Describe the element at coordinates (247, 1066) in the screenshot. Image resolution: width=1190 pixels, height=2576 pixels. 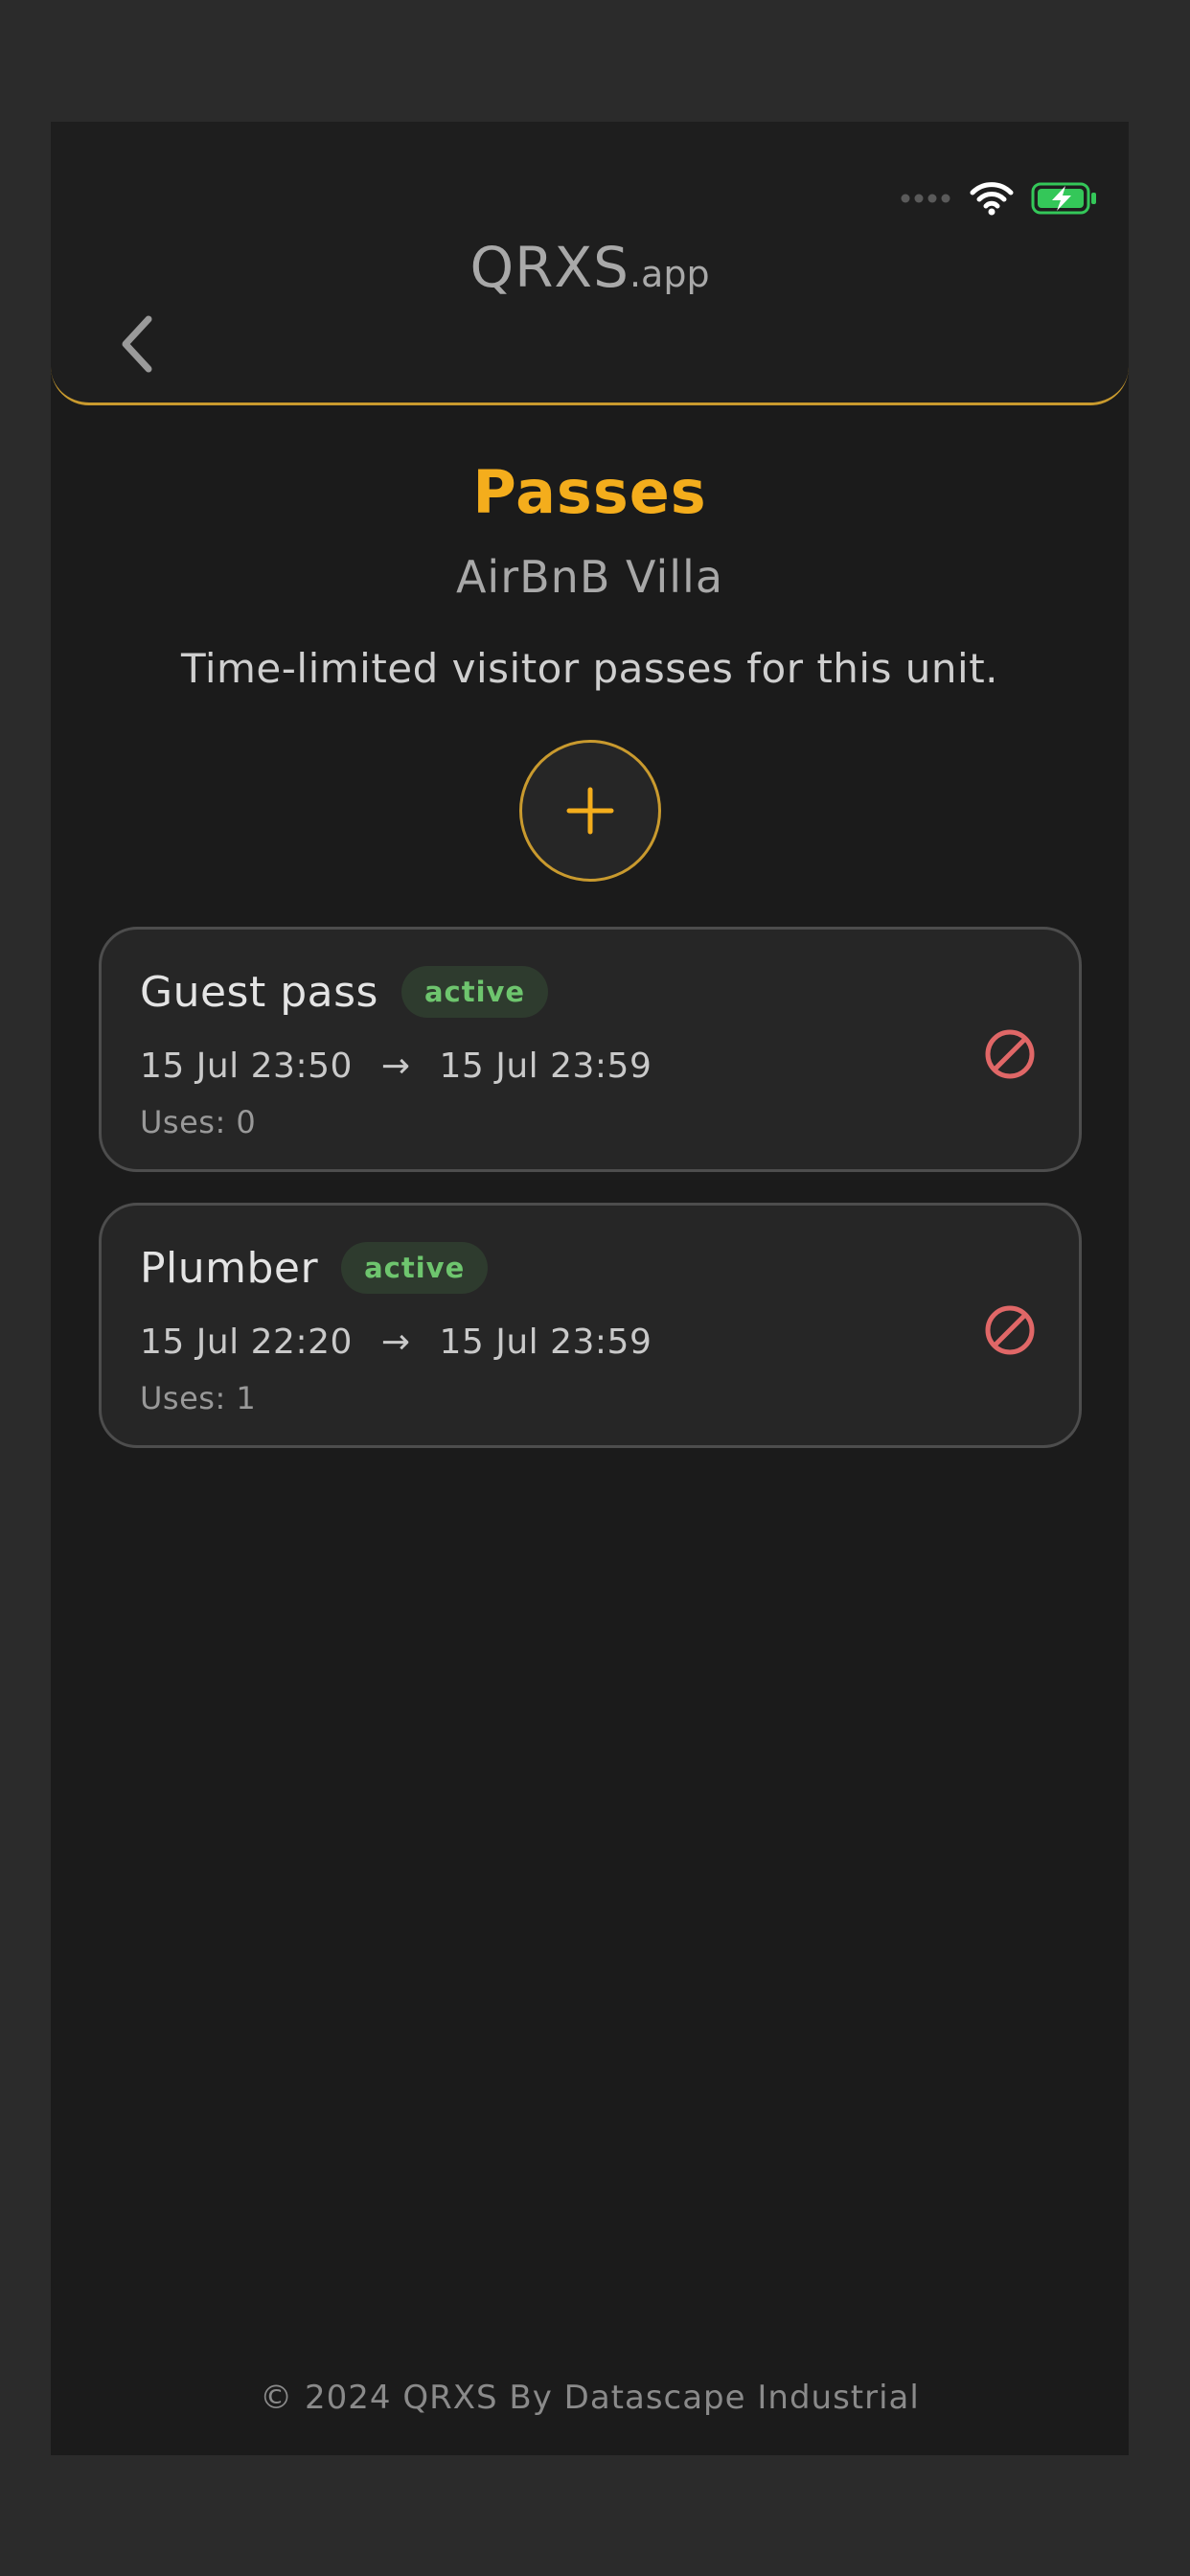
I see `pass-start-time: 15 Jul 23:50` at that location.